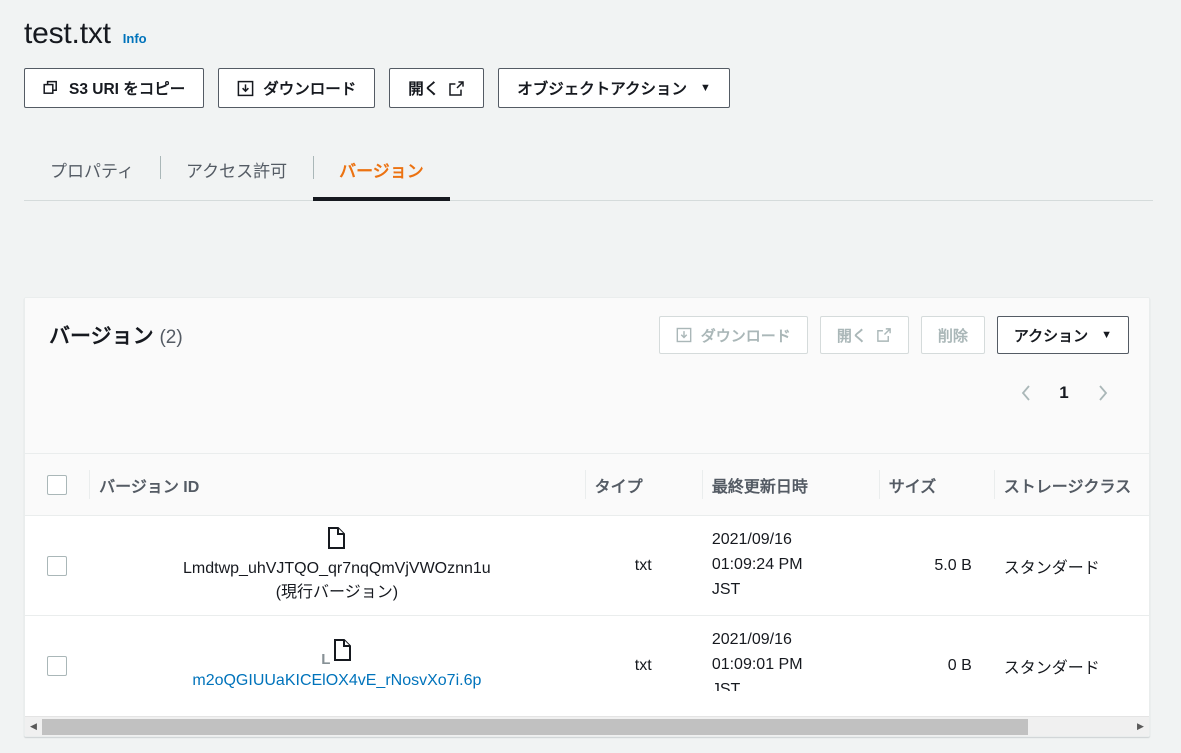  Describe the element at coordinates (790, 653) in the screenshot. I see `row-last-modified-cell: 2021/09/16 01:09:01 PM JST` at that location.